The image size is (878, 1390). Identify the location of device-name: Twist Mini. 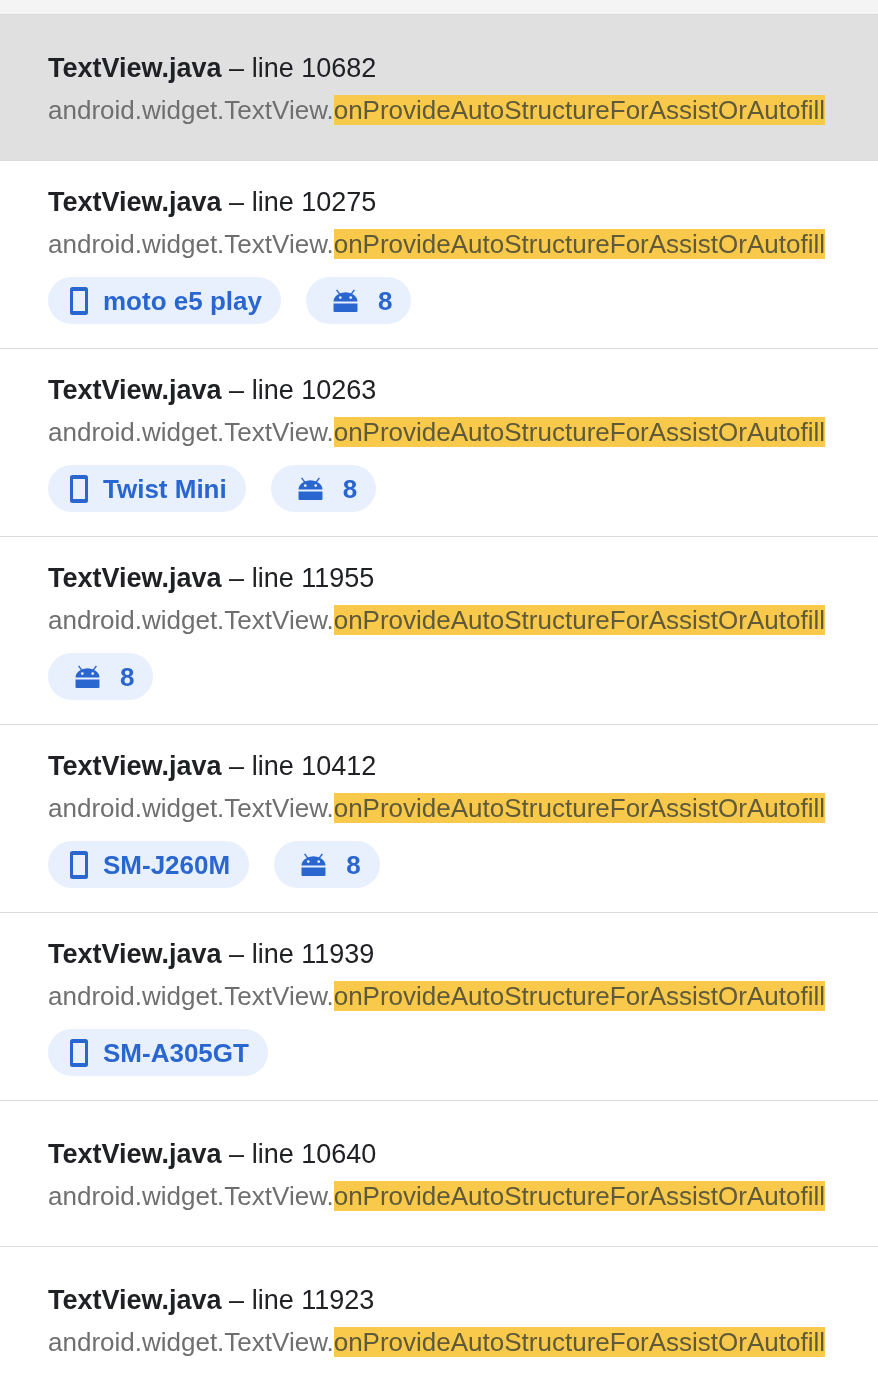
(165, 488).